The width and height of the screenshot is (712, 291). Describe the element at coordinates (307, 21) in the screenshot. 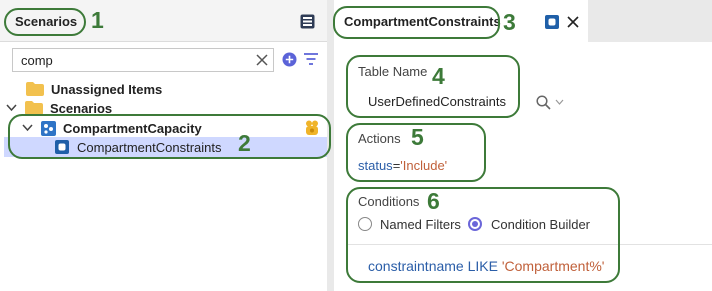

I see `database-icon` at that location.